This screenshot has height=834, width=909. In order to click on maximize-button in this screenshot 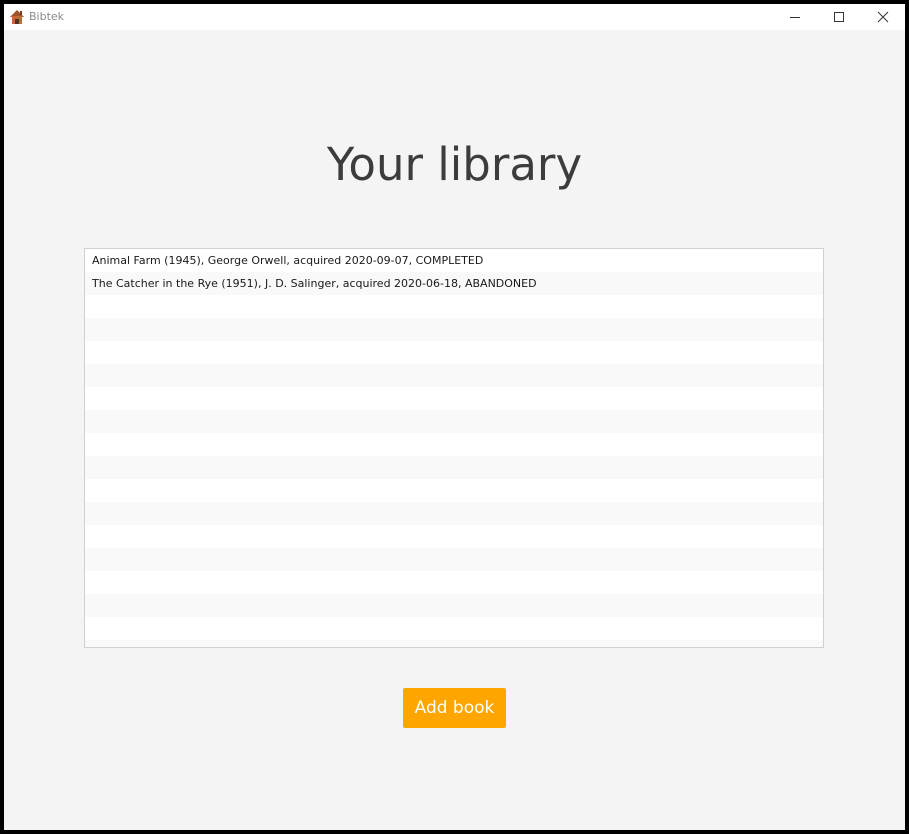, I will do `click(839, 17)`.